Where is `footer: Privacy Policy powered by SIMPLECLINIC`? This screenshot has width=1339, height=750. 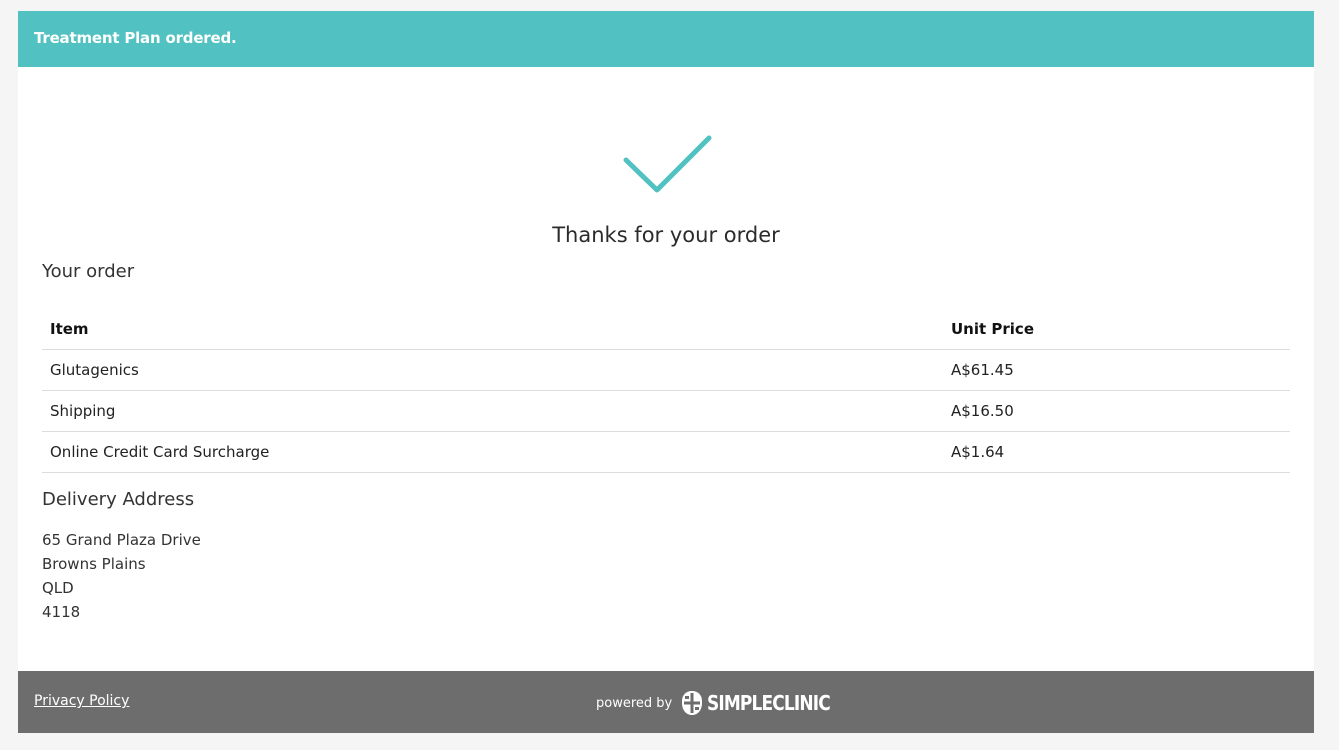
footer: Privacy Policy powered by SIMPLECLINIC is located at coordinates (666, 702).